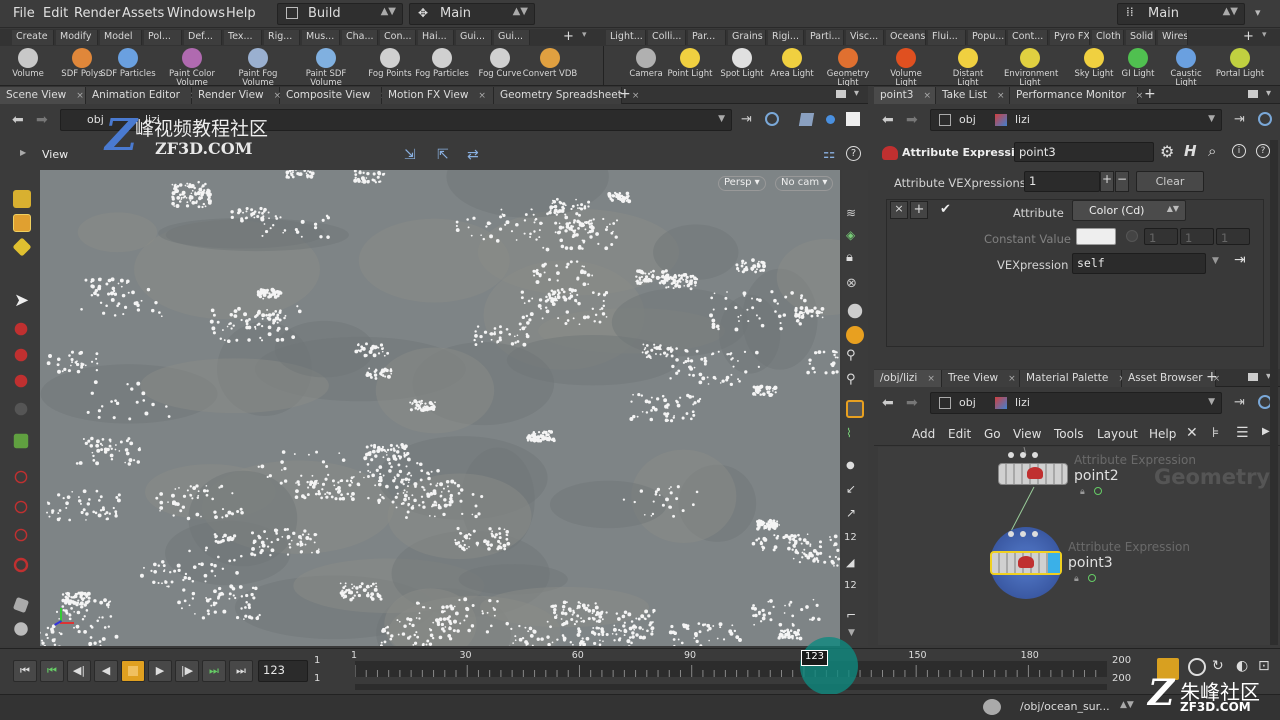  I want to click on message-icon, so click(992, 707).